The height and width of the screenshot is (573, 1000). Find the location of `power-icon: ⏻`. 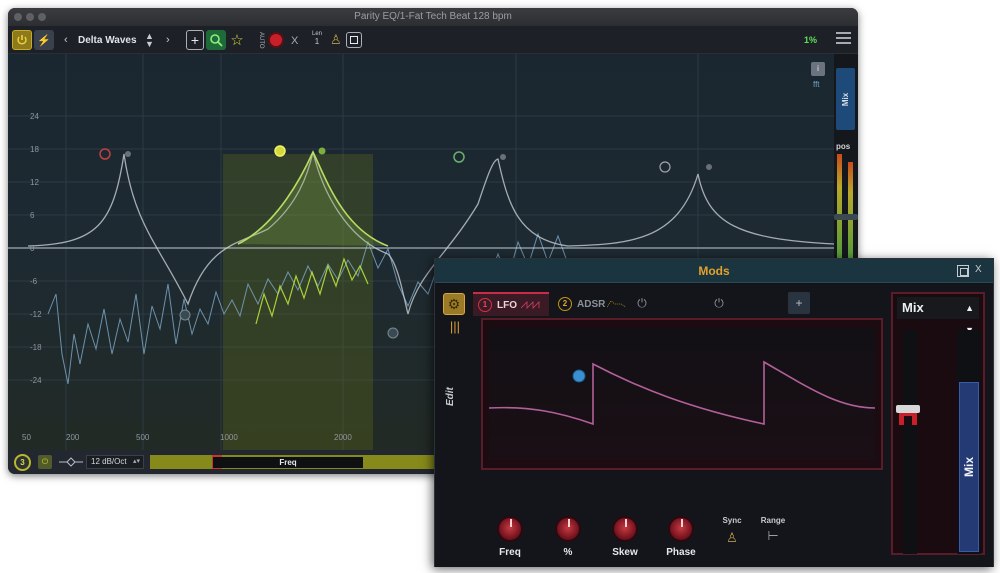

power-icon: ⏻ is located at coordinates (45, 461).